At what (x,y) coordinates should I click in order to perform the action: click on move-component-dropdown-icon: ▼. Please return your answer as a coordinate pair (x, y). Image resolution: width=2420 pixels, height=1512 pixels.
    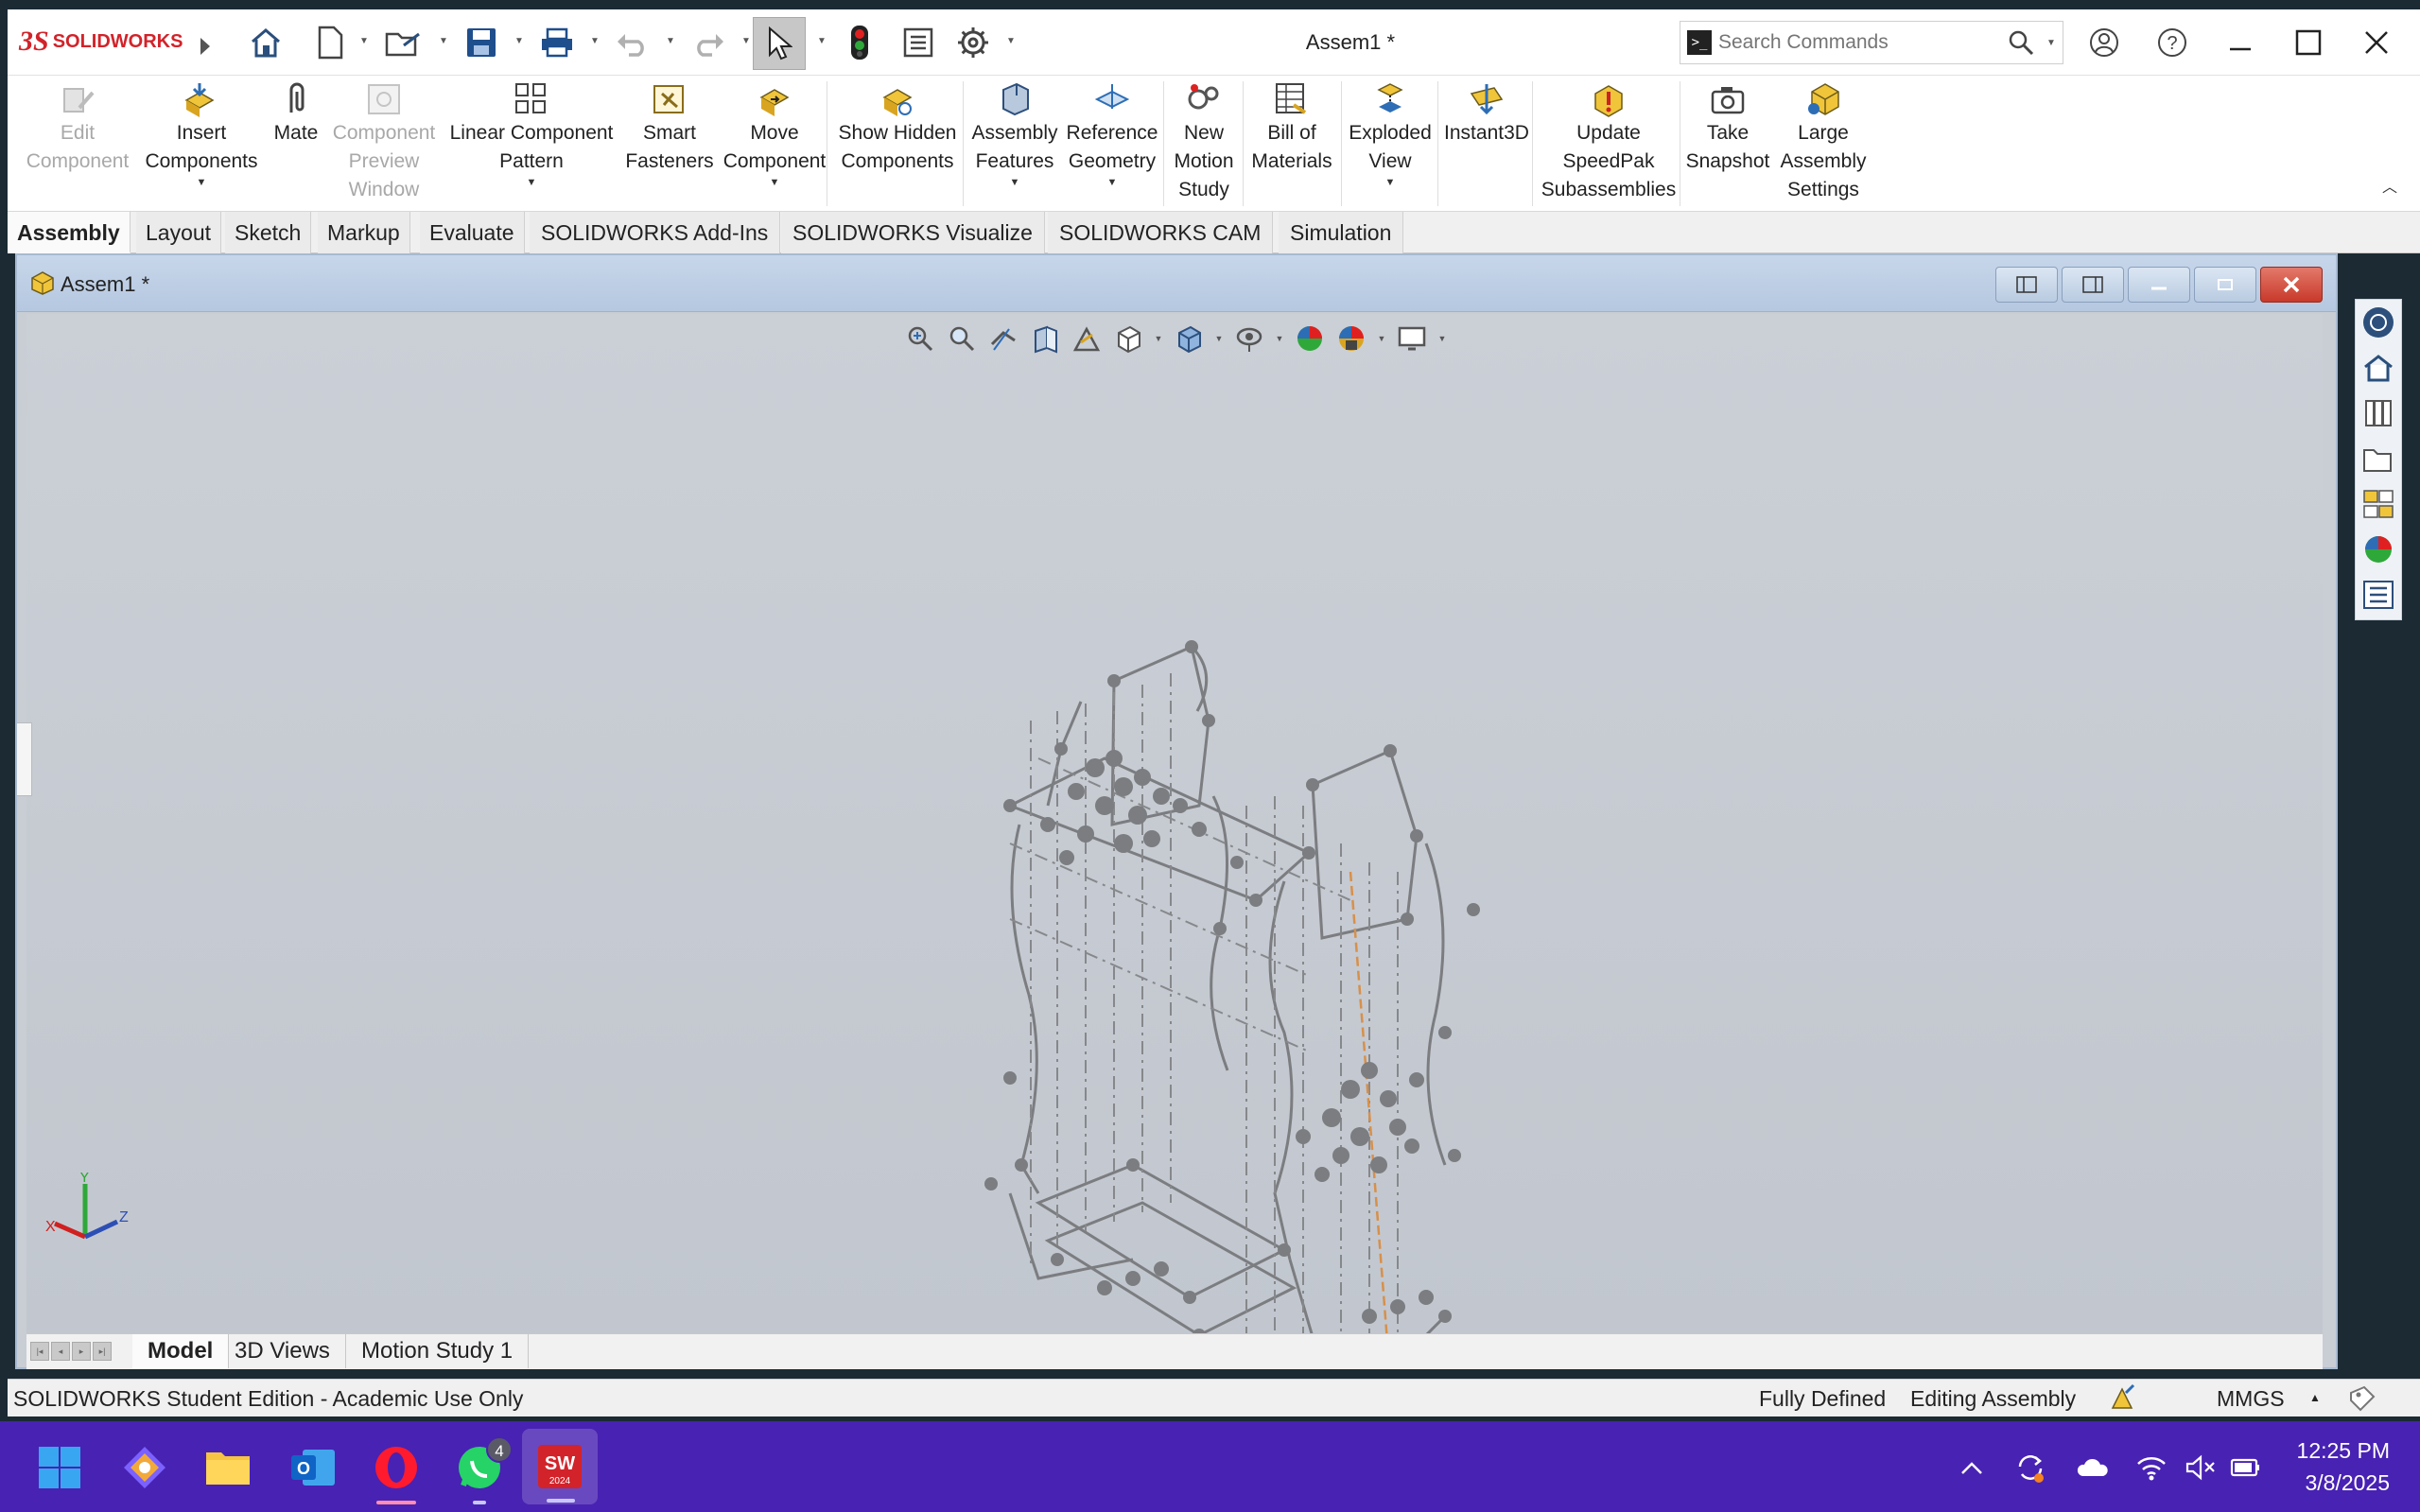
    Looking at the image, I should click on (775, 183).